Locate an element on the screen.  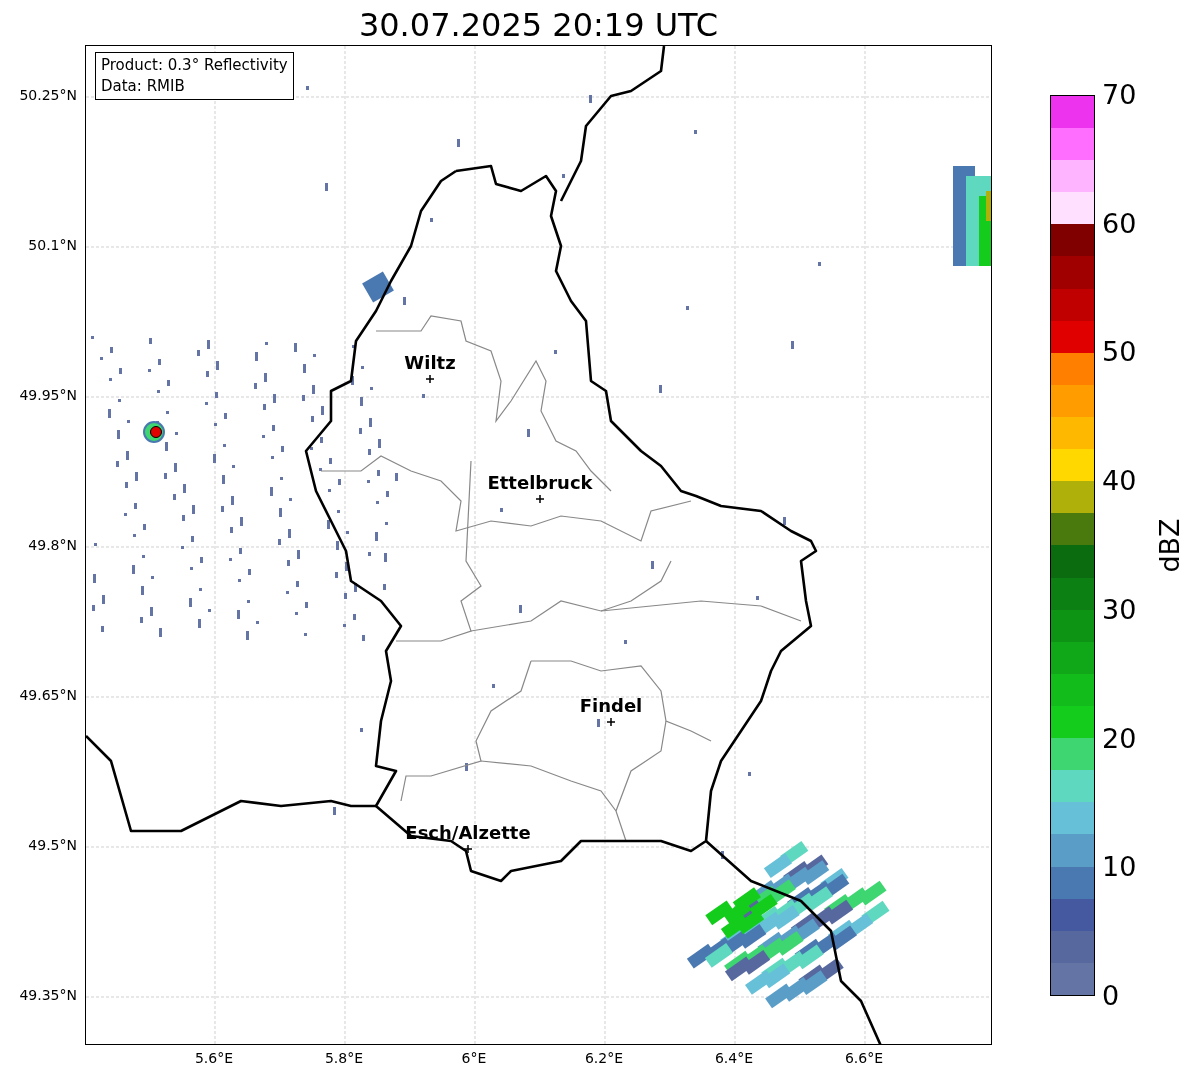
longitude-label: 6.4°E is located at coordinates (734, 1058).